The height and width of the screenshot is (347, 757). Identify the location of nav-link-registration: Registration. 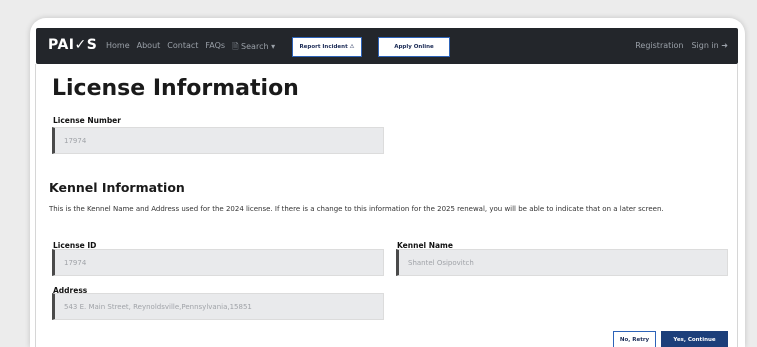
(659, 45).